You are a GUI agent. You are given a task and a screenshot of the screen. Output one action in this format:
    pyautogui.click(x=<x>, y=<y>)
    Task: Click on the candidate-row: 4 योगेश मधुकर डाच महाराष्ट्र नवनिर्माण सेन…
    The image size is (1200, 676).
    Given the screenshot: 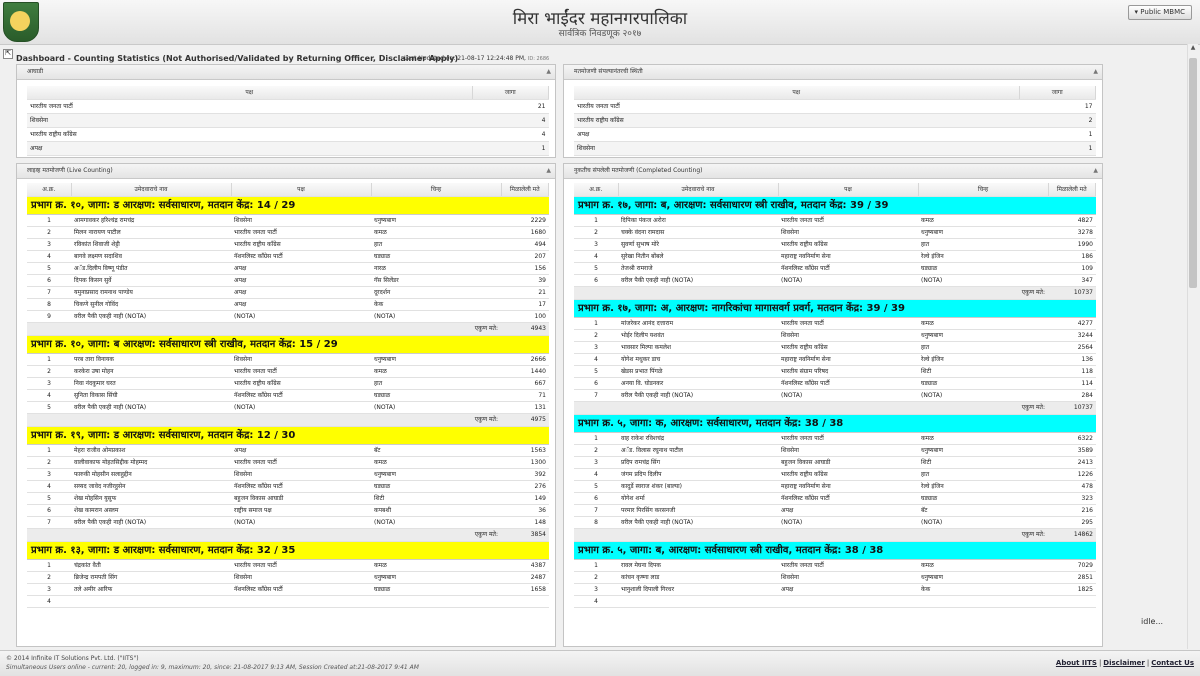 What is the action you would take?
    pyautogui.click(x=835, y=359)
    